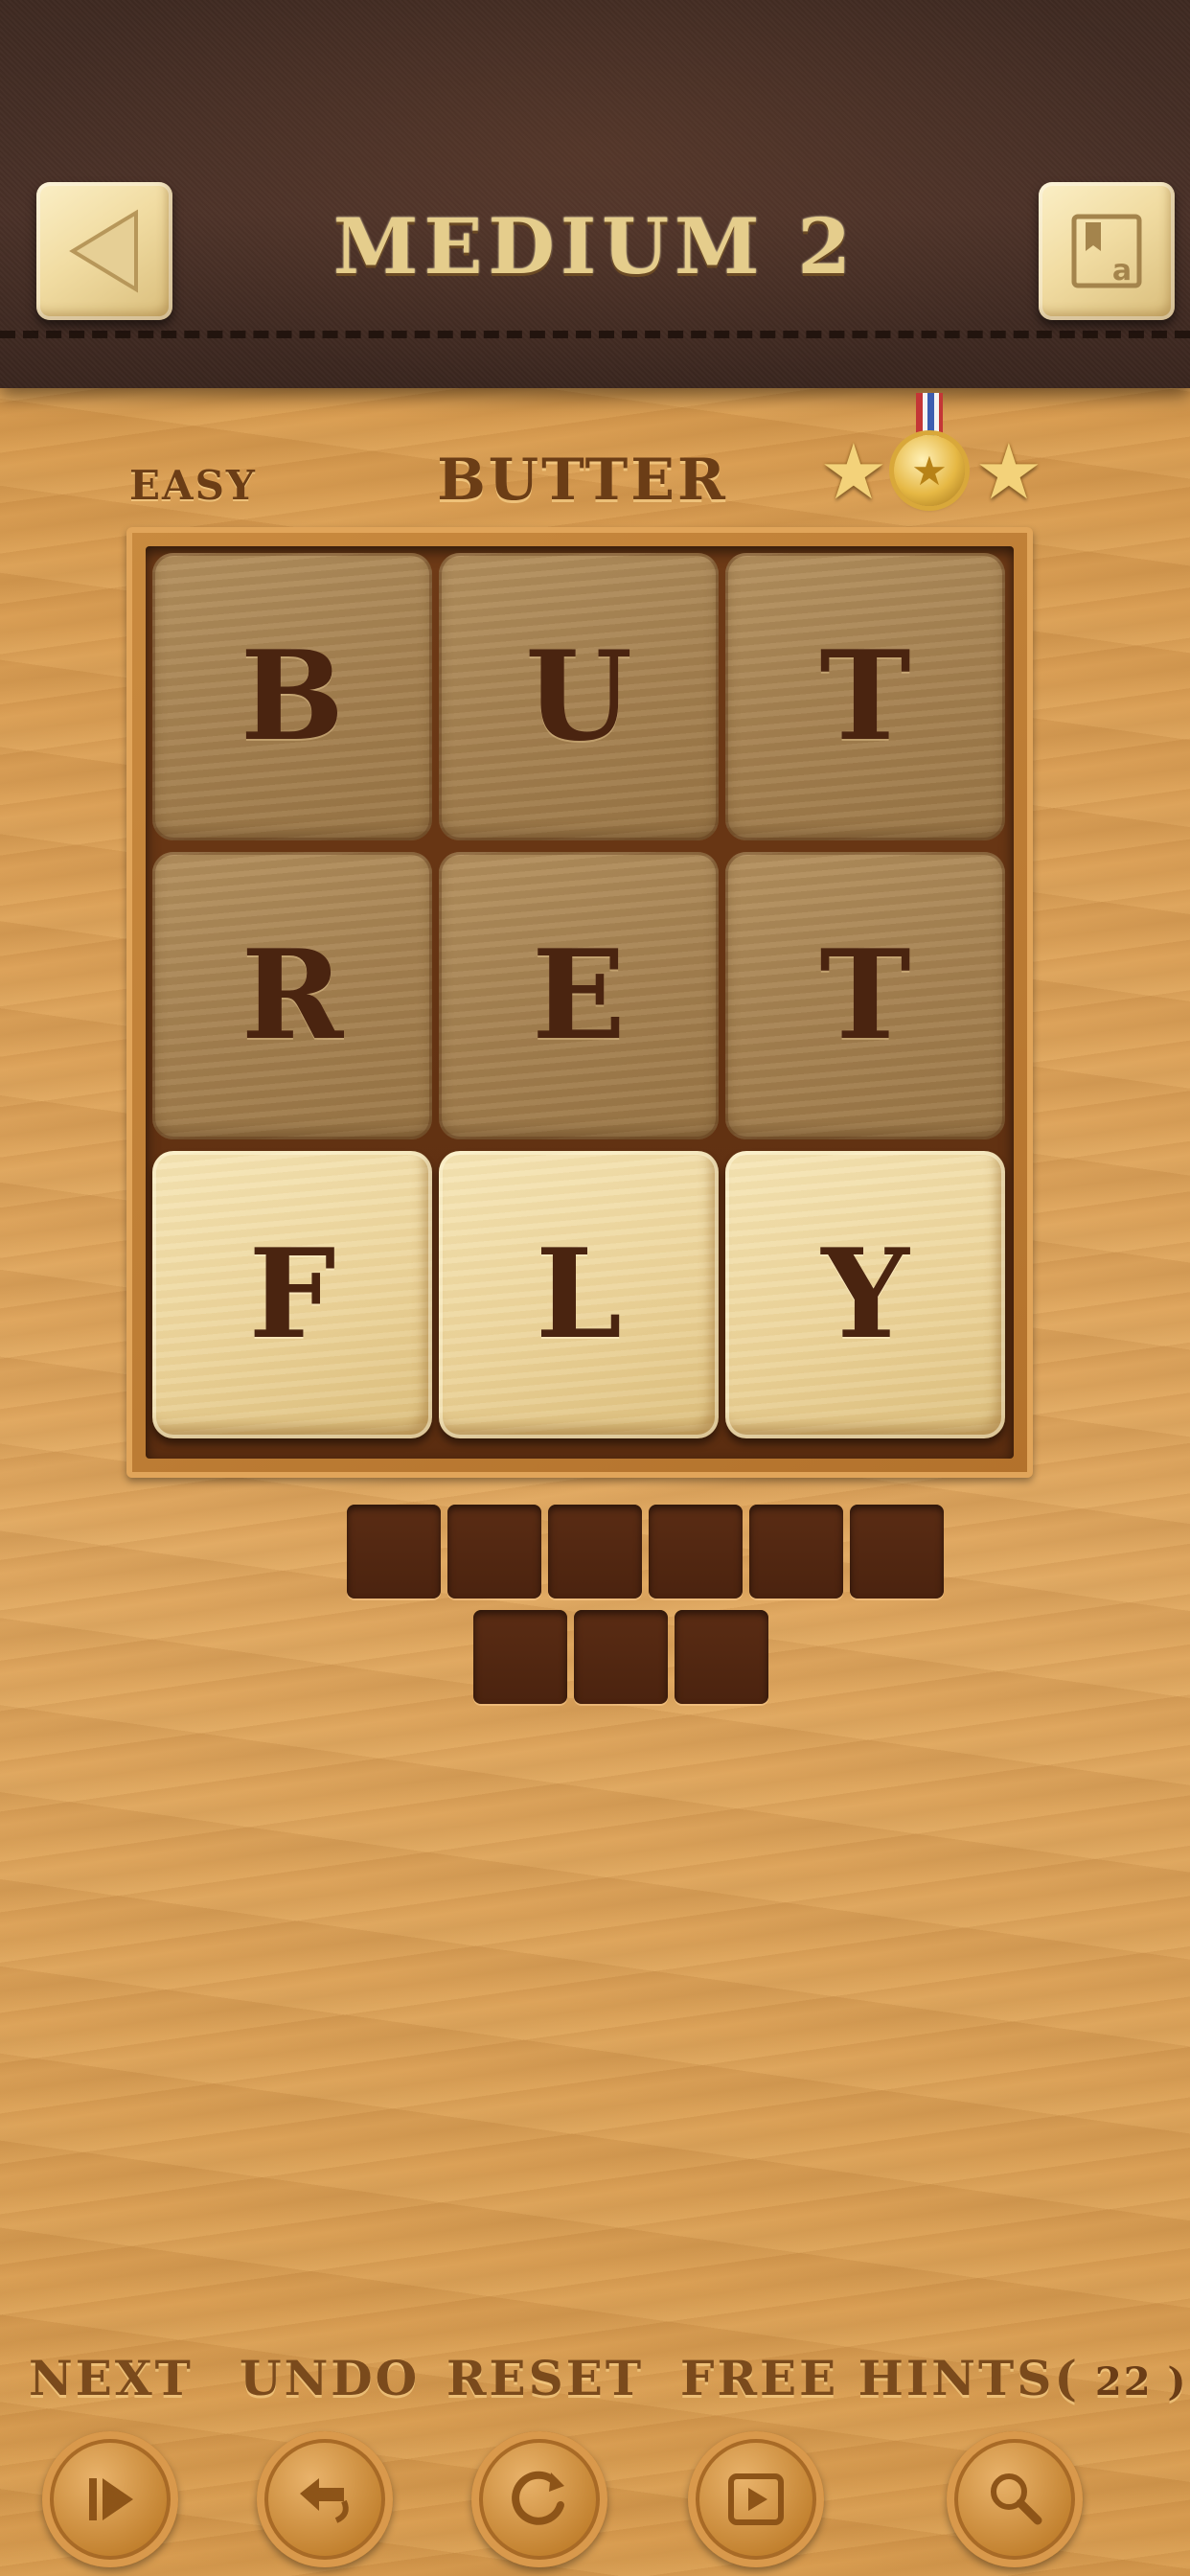 The width and height of the screenshot is (1190, 2576). What do you see at coordinates (1133, 2381) in the screenshot?
I see `hints-count: 22 )` at bounding box center [1133, 2381].